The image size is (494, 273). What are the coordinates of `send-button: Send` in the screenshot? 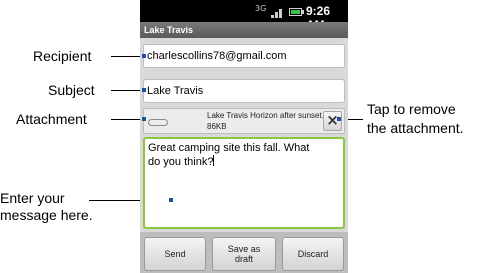 It's located at (175, 254).